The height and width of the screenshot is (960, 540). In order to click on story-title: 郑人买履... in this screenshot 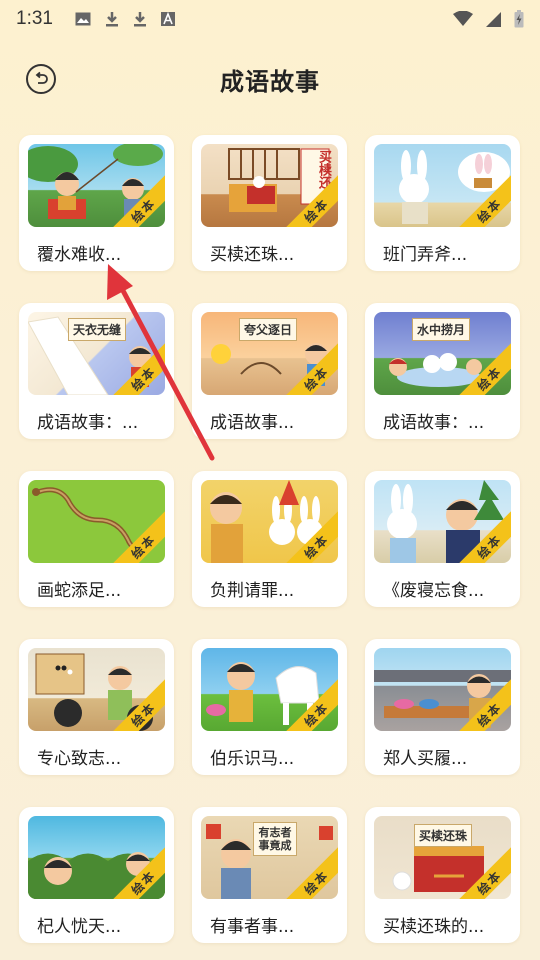, I will do `click(425, 759)`.